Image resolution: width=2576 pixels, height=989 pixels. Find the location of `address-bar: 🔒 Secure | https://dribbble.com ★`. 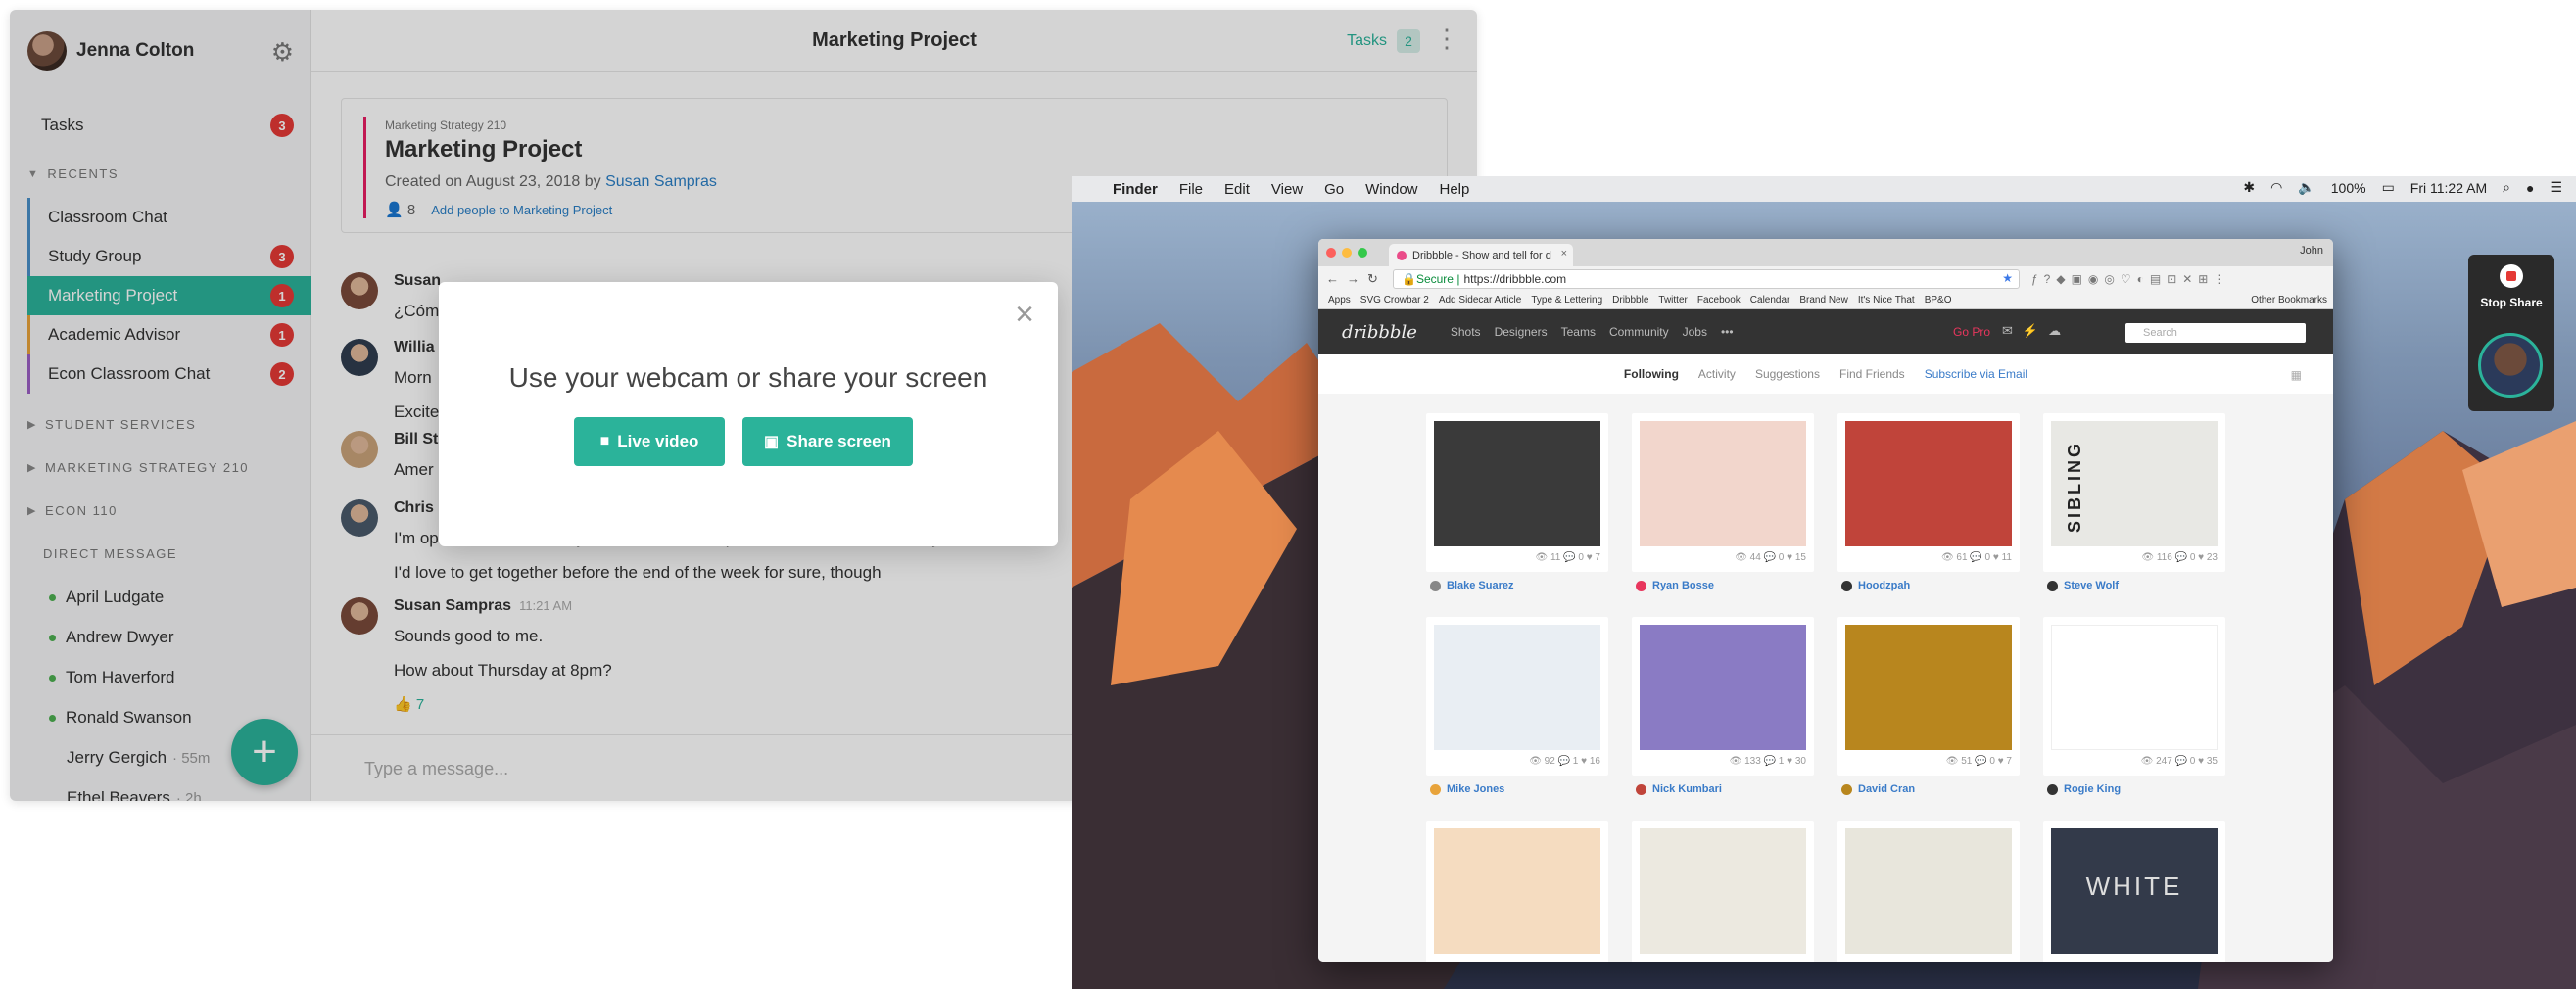

address-bar: 🔒 Secure | https://dribbble.com ★ is located at coordinates (1707, 279).